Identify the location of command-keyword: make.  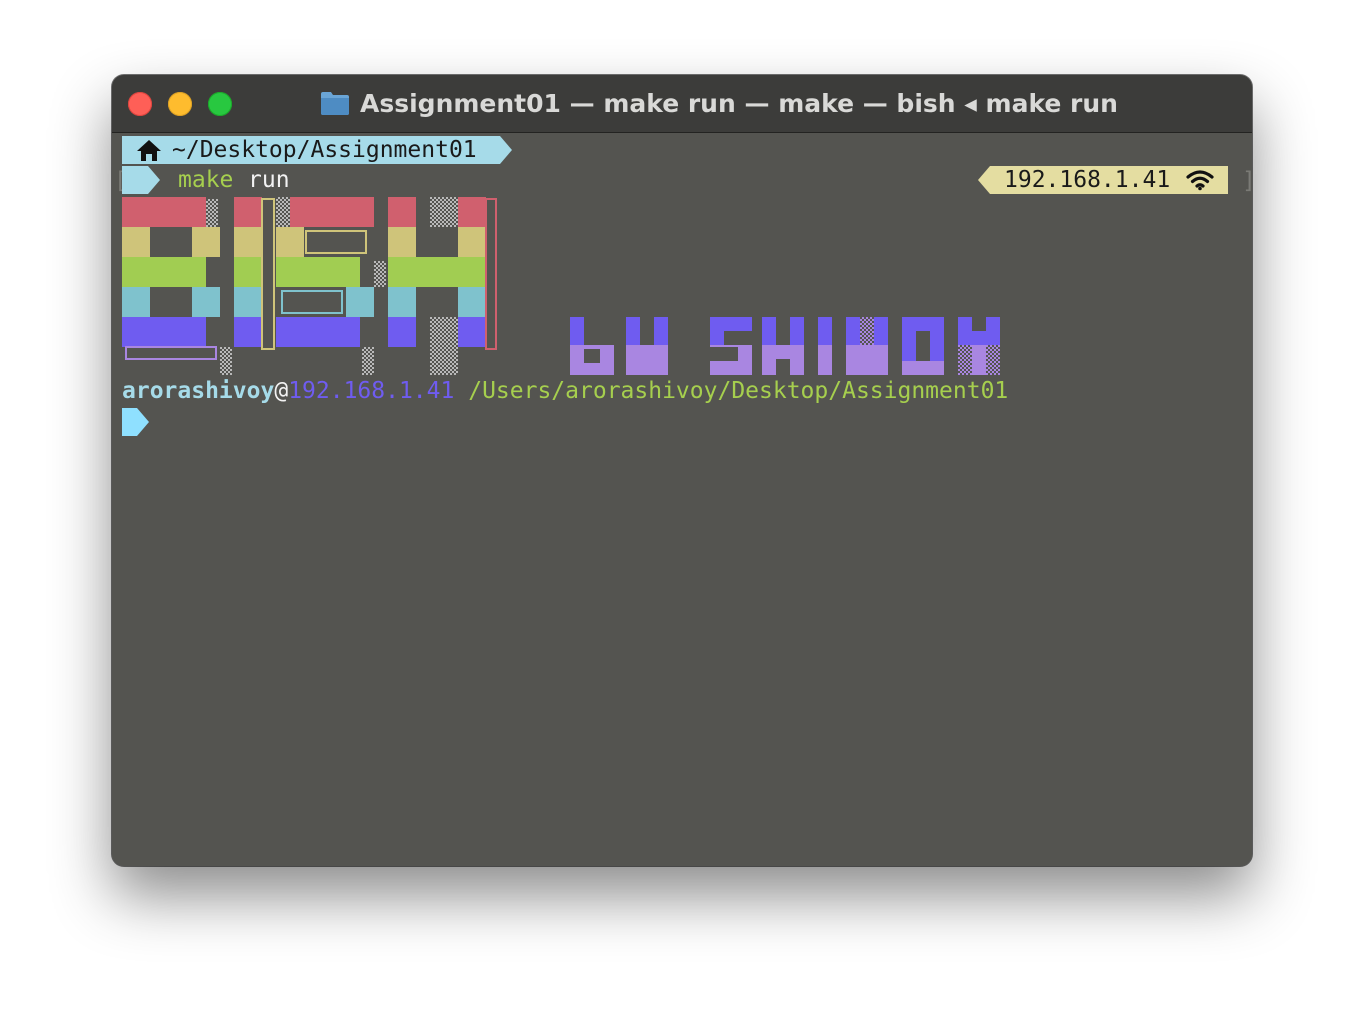
(206, 180).